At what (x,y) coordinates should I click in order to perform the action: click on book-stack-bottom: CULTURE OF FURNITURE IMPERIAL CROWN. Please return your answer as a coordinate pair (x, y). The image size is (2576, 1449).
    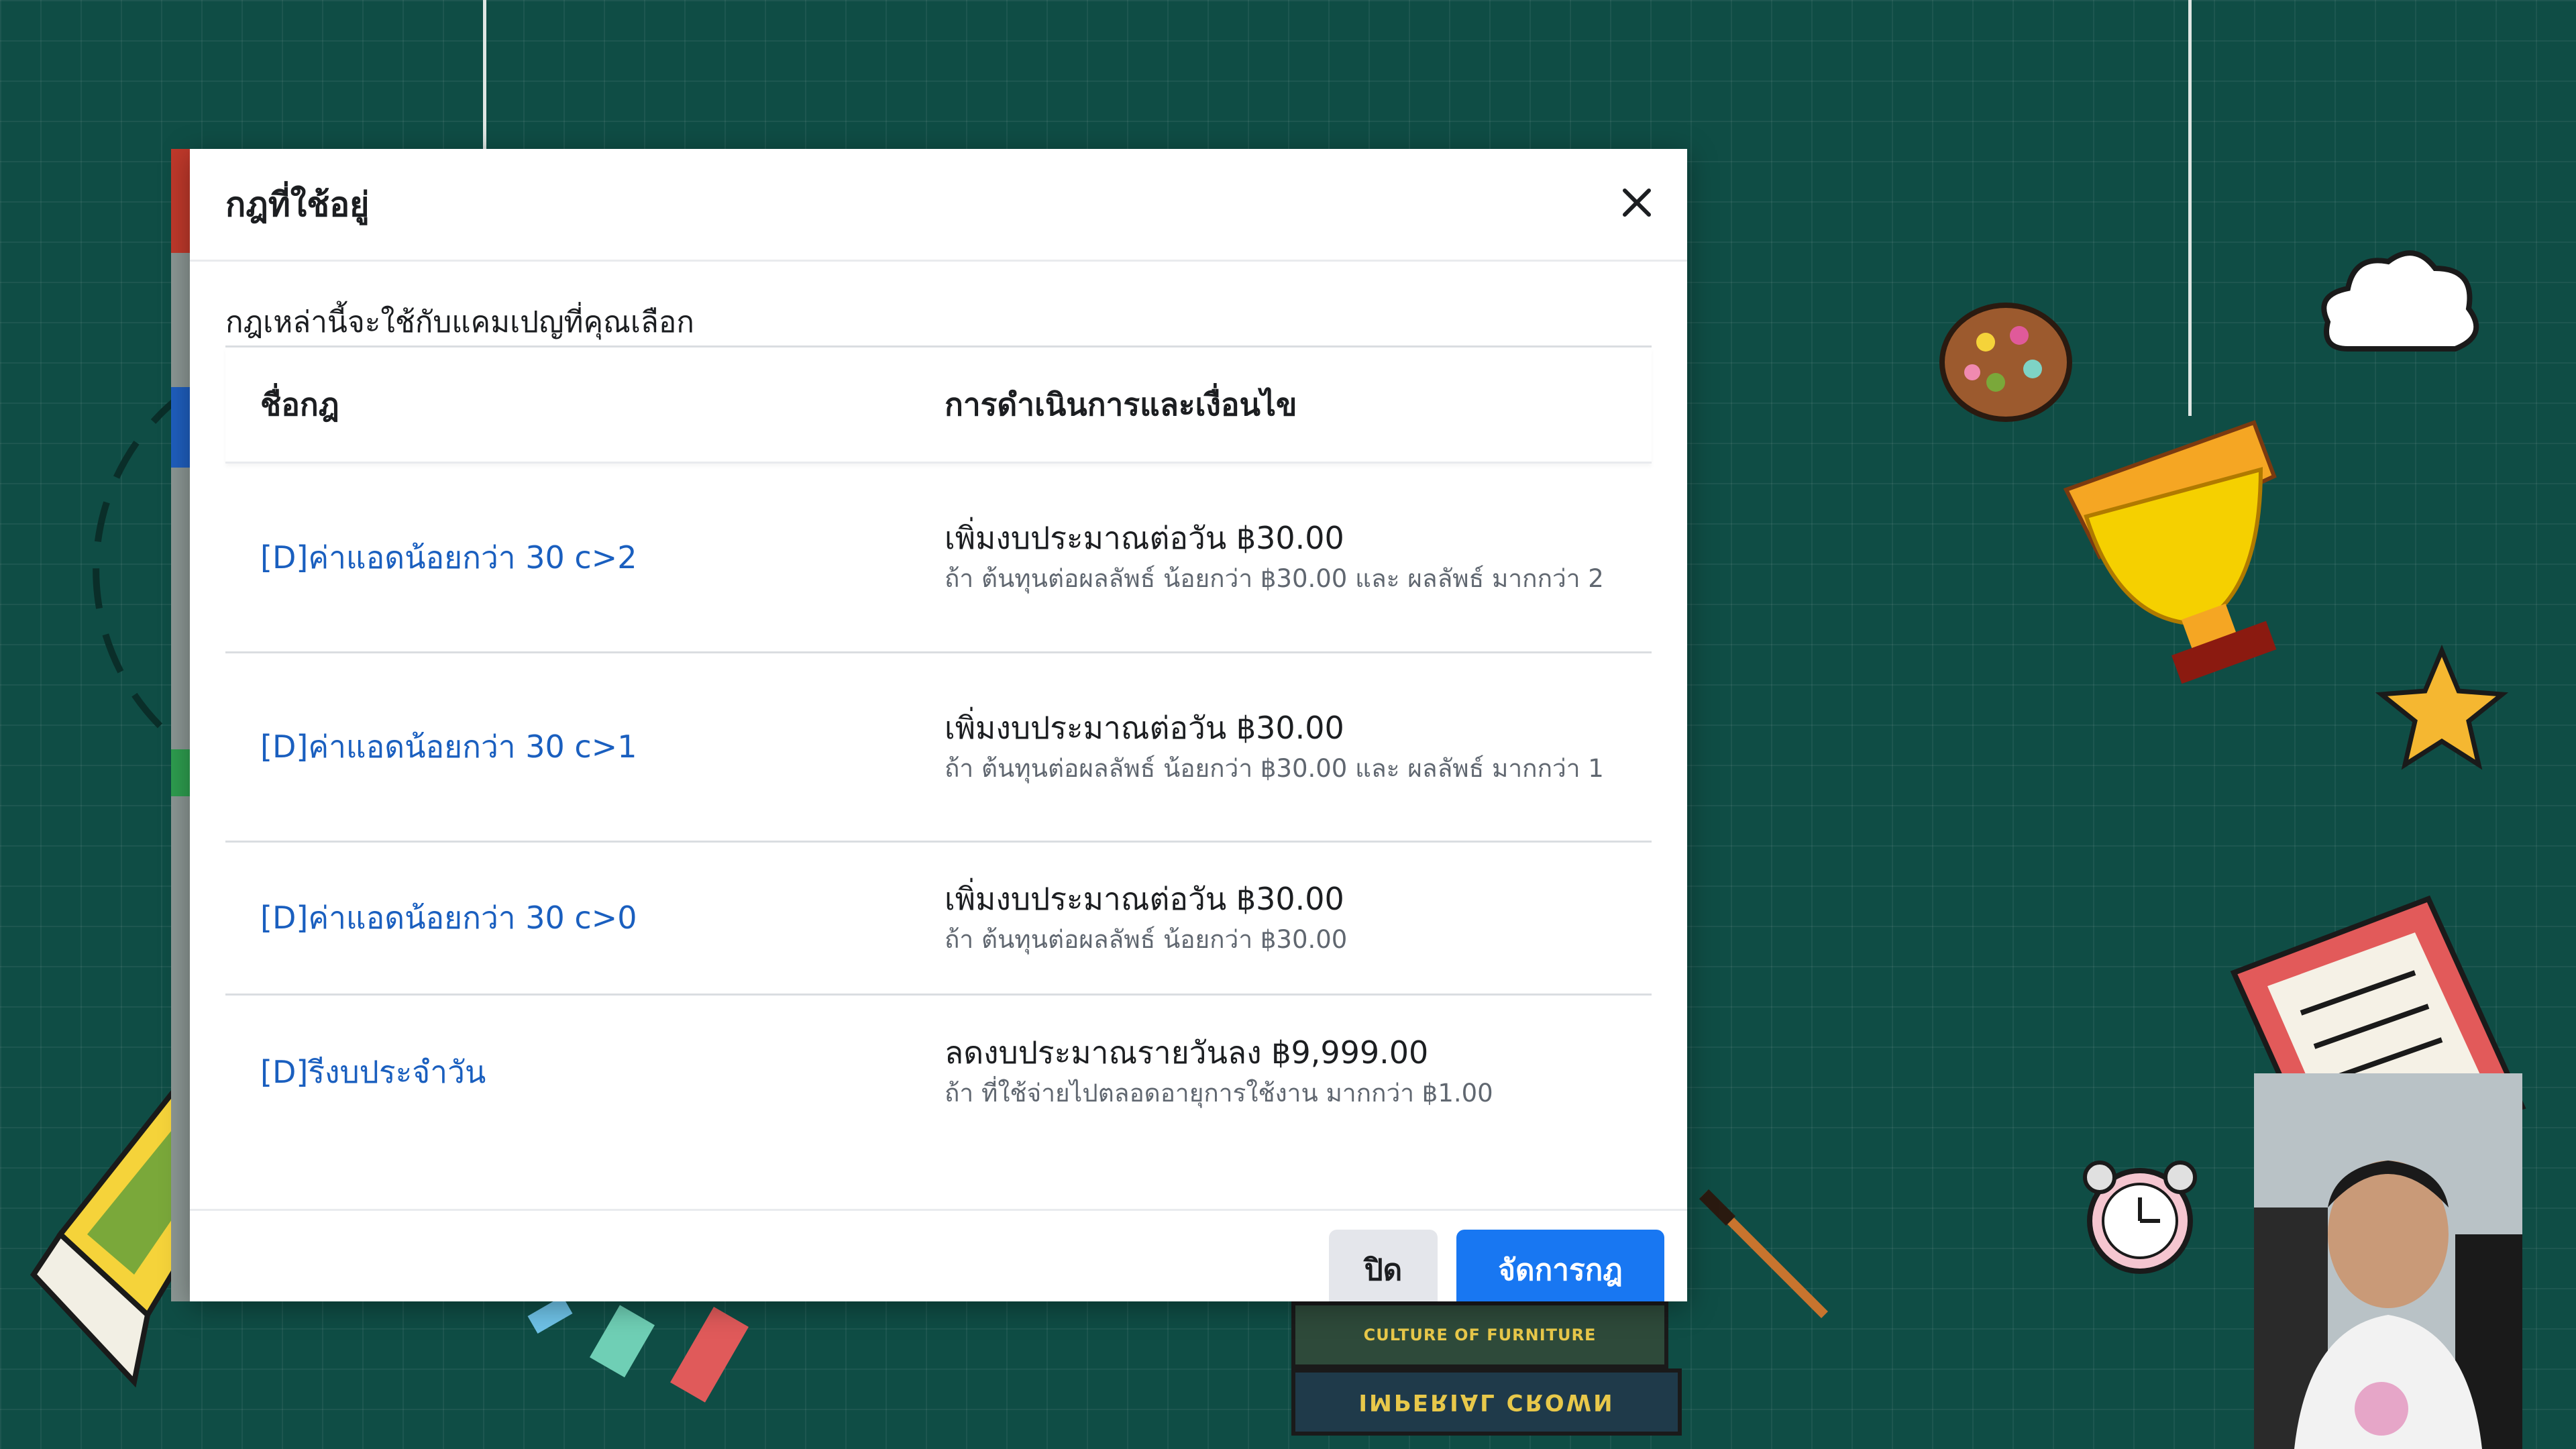
    Looking at the image, I should click on (1486, 1368).